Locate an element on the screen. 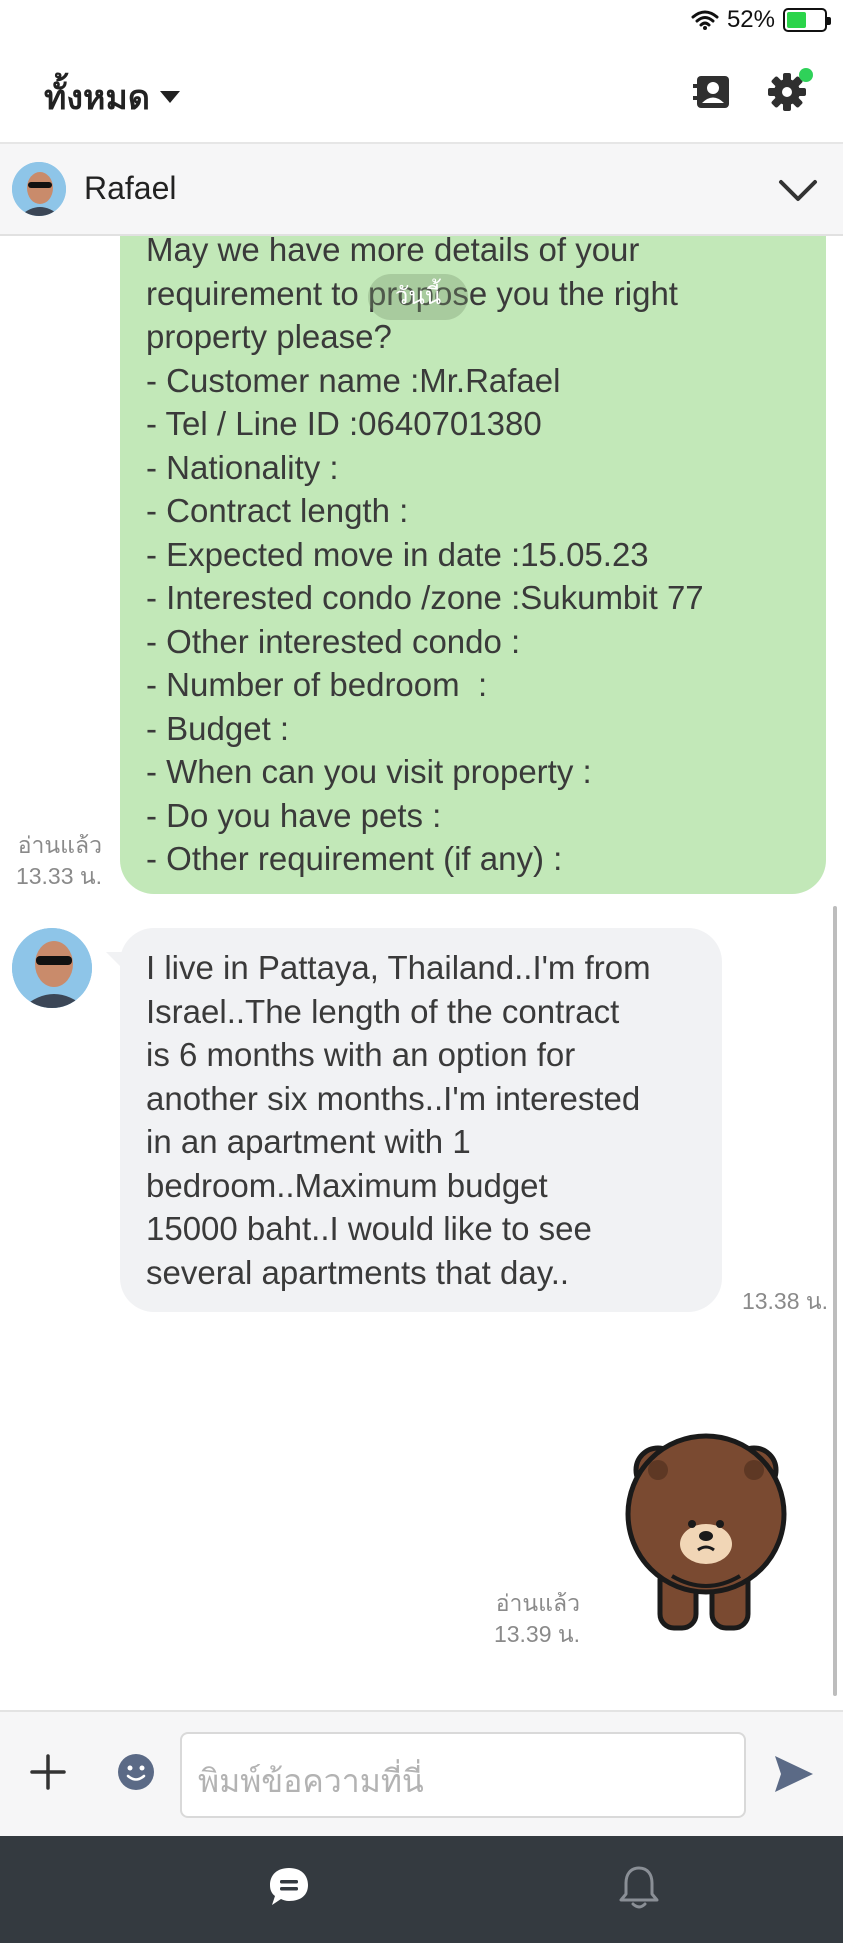 The image size is (843, 1943). message-line: - Budget : is located at coordinates (218, 728).